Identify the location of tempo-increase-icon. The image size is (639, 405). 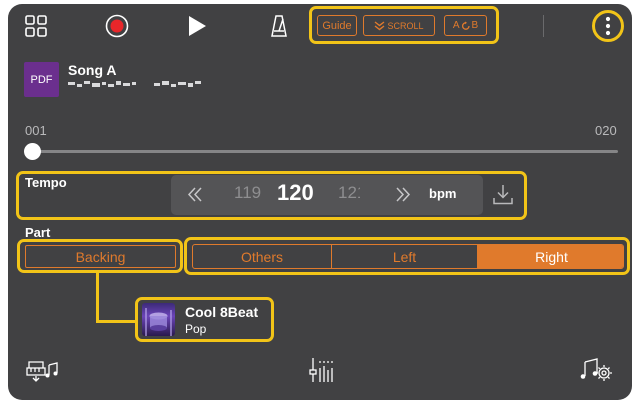
(403, 194).